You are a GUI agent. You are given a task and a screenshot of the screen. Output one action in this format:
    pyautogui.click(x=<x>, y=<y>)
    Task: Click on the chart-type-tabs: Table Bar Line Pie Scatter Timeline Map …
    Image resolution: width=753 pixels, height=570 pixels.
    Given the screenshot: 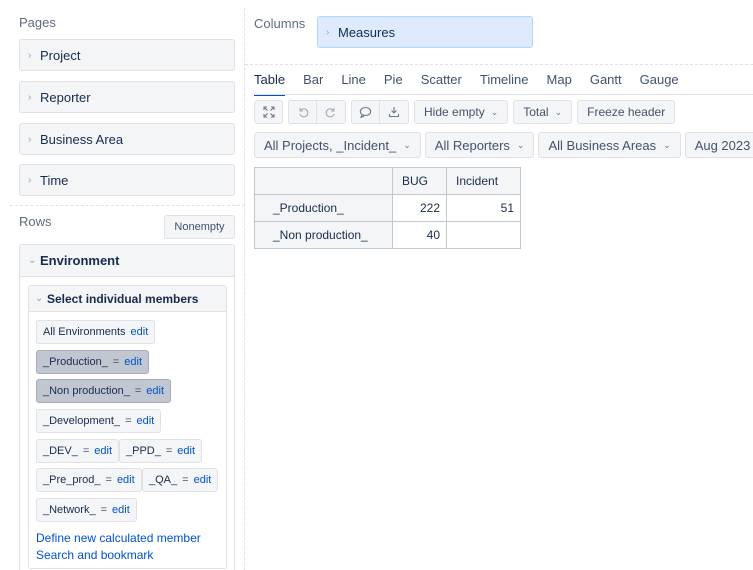 What is the action you would take?
    pyautogui.click(x=475, y=84)
    